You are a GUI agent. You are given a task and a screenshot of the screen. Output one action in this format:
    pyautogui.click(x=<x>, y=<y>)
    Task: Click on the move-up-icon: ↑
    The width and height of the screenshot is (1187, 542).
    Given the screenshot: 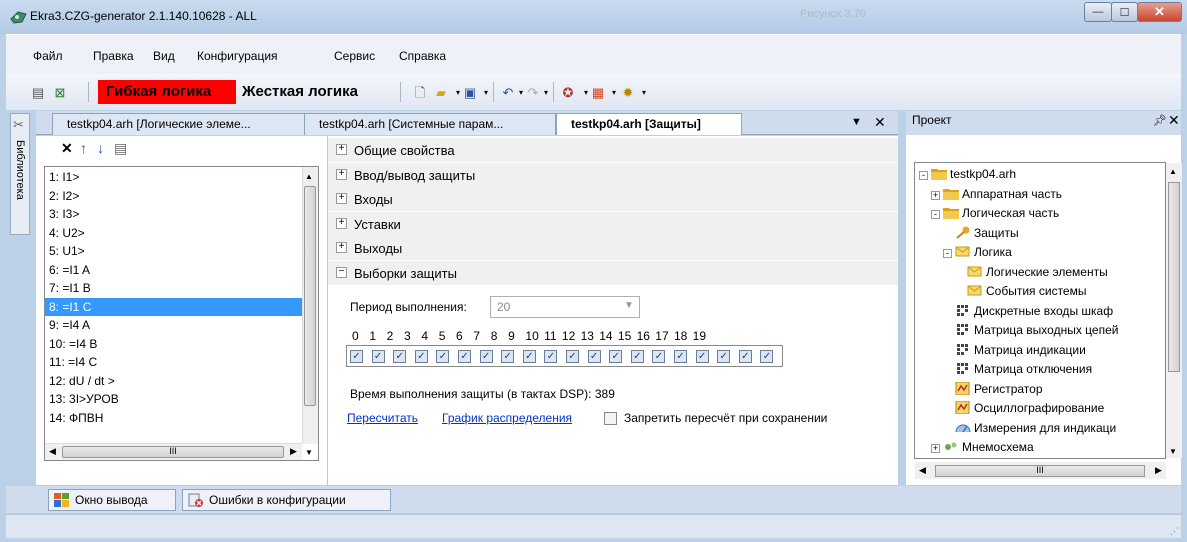 What is the action you would take?
    pyautogui.click(x=83, y=148)
    